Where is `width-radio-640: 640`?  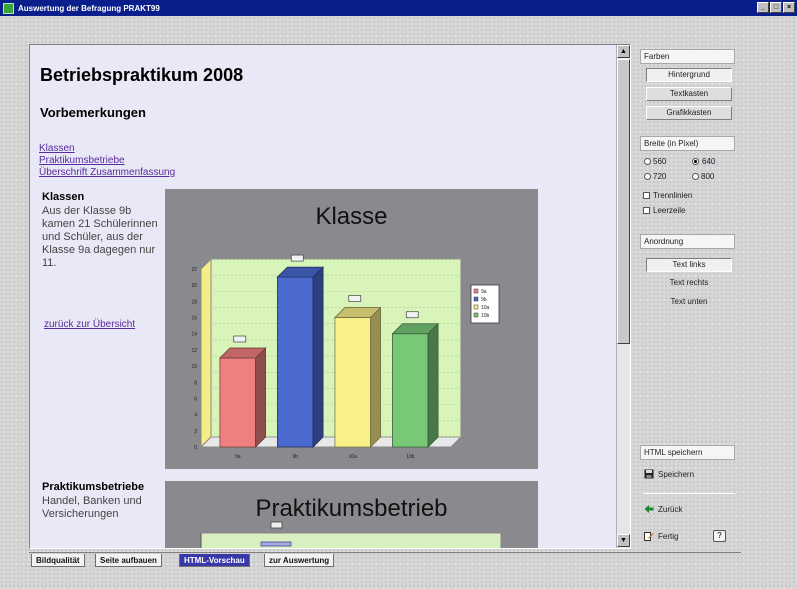 width-radio-640: 640 is located at coordinates (704, 161).